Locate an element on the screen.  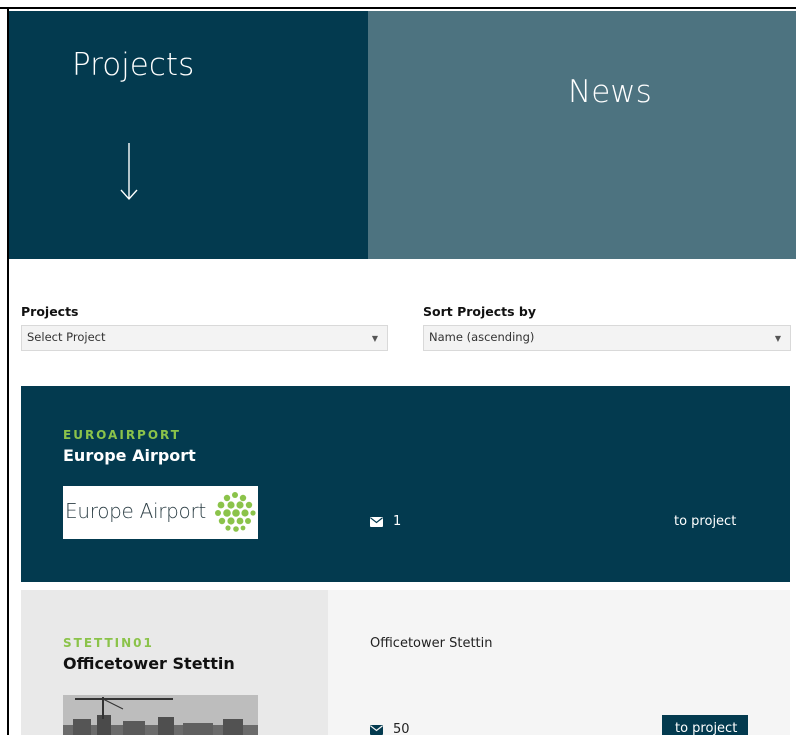
tab-projects-label: Projects is located at coordinates (133, 65).